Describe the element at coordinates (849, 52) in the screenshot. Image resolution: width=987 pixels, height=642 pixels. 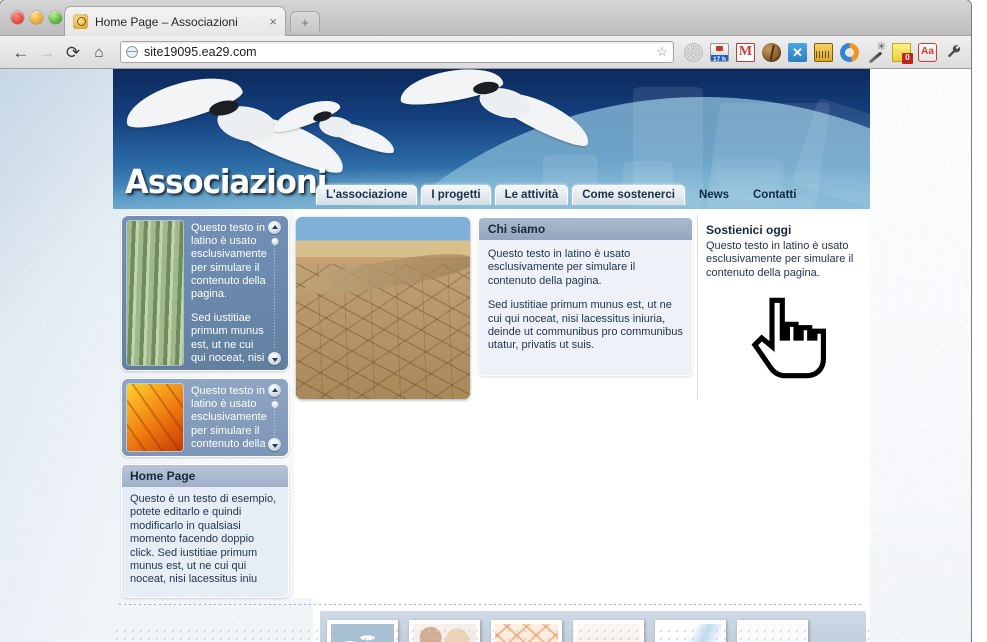
I see `sync-icon` at that location.